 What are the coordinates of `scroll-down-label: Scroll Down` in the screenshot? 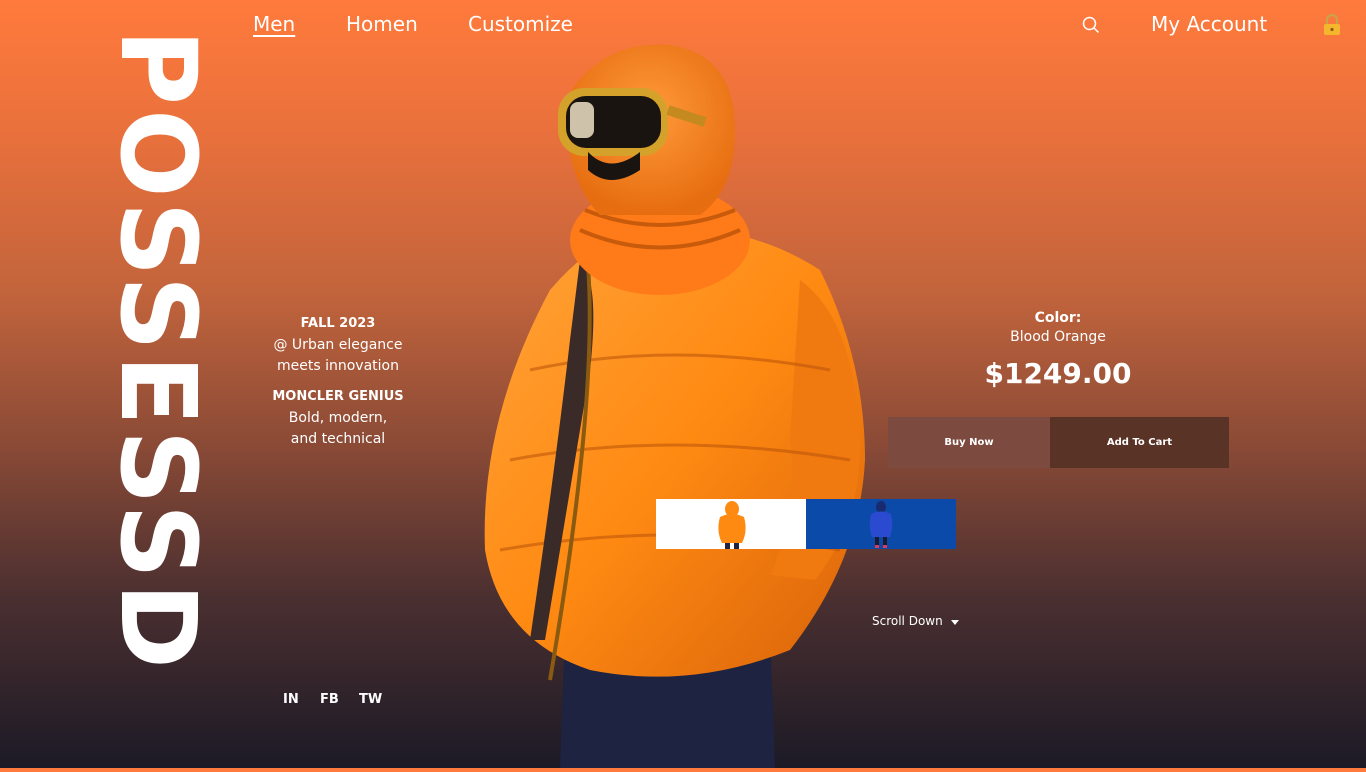 It's located at (907, 621).